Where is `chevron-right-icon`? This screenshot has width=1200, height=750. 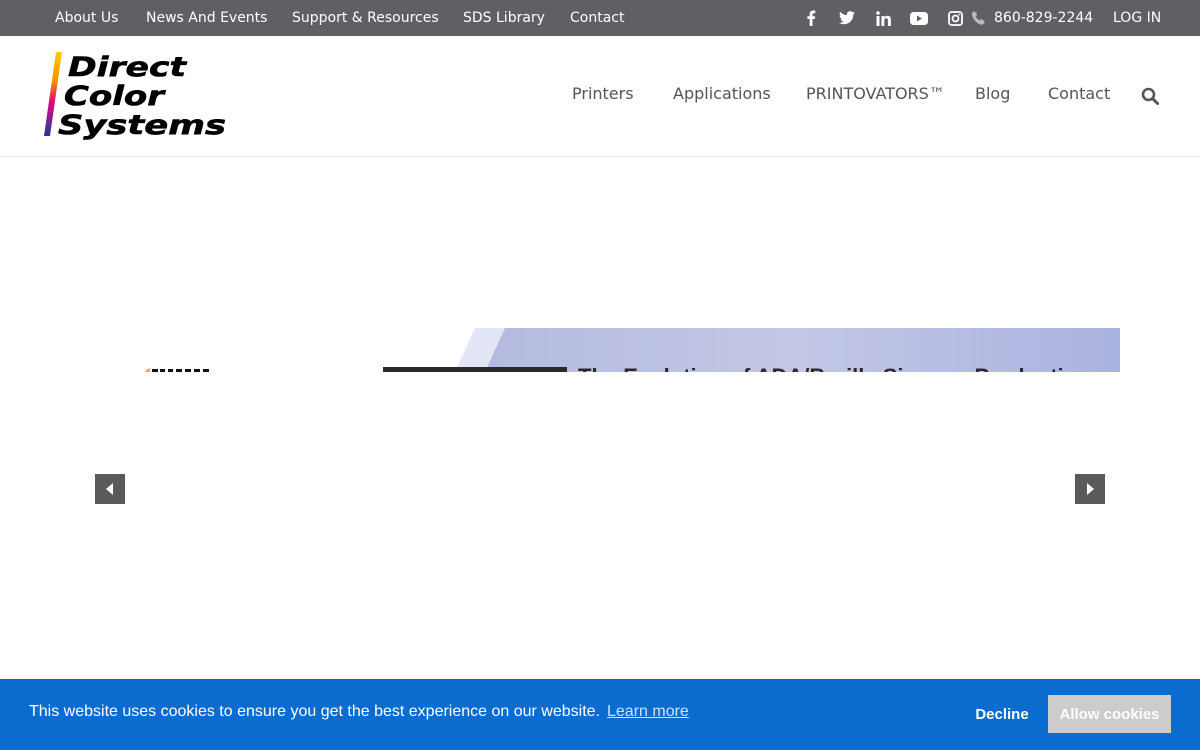
chevron-right-icon is located at coordinates (1090, 489).